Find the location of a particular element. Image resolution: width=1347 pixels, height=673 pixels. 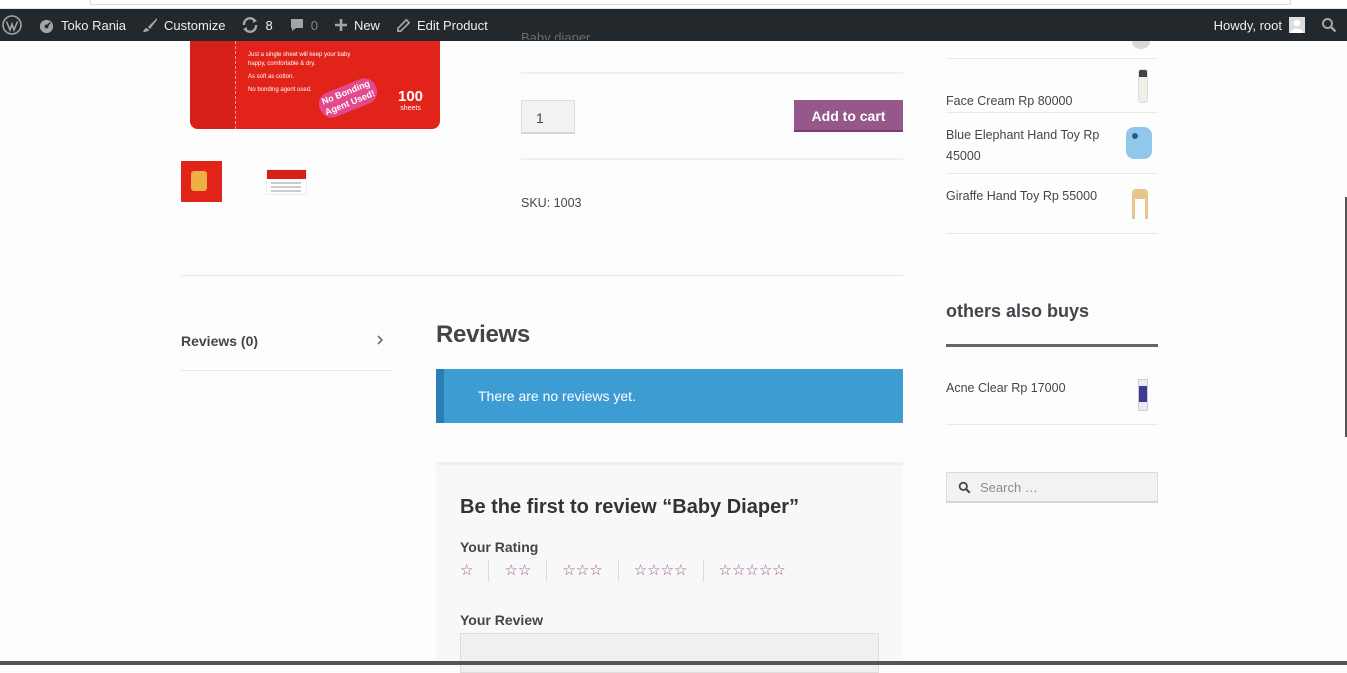

edit-product-link: Edit Product is located at coordinates (442, 25).